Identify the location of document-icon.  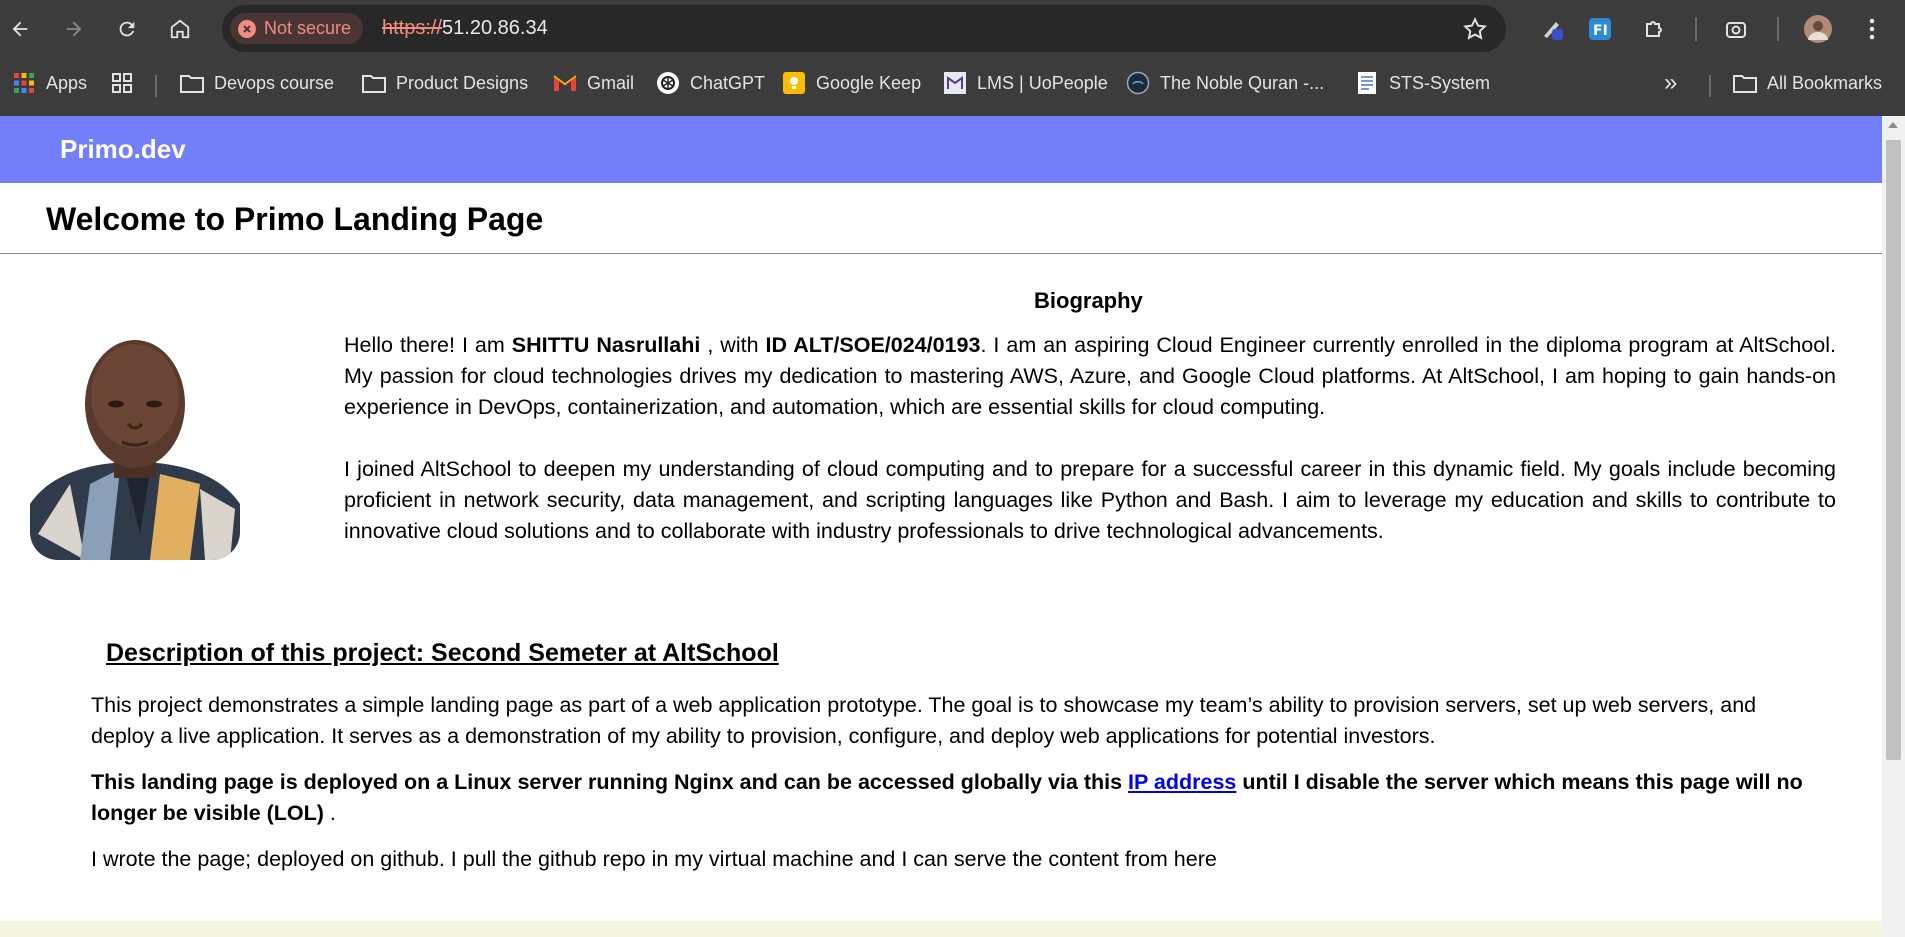
(1367, 83).